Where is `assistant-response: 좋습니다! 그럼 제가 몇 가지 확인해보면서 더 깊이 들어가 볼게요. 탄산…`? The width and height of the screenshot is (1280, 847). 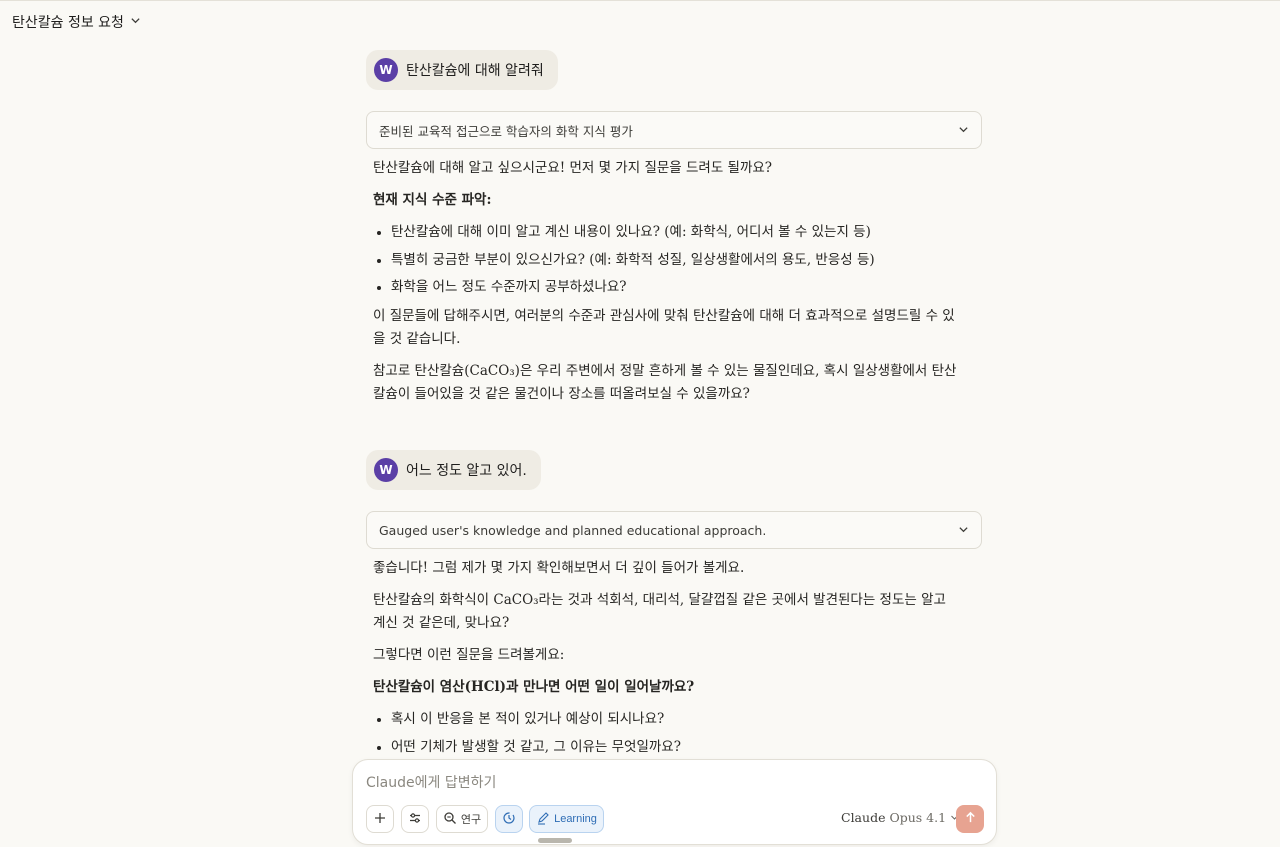
assistant-response: 좋습니다! 그럼 제가 몇 가지 확인해보면서 더 깊이 들어가 볼게요. 탄산… is located at coordinates (665, 661).